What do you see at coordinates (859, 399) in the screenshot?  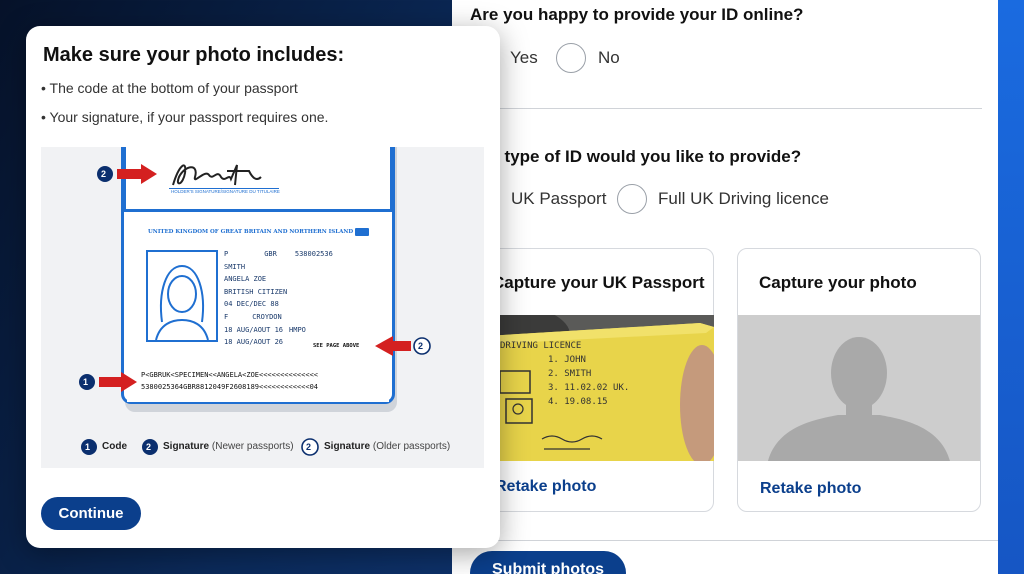 I see `person-silhouette-icon` at bounding box center [859, 399].